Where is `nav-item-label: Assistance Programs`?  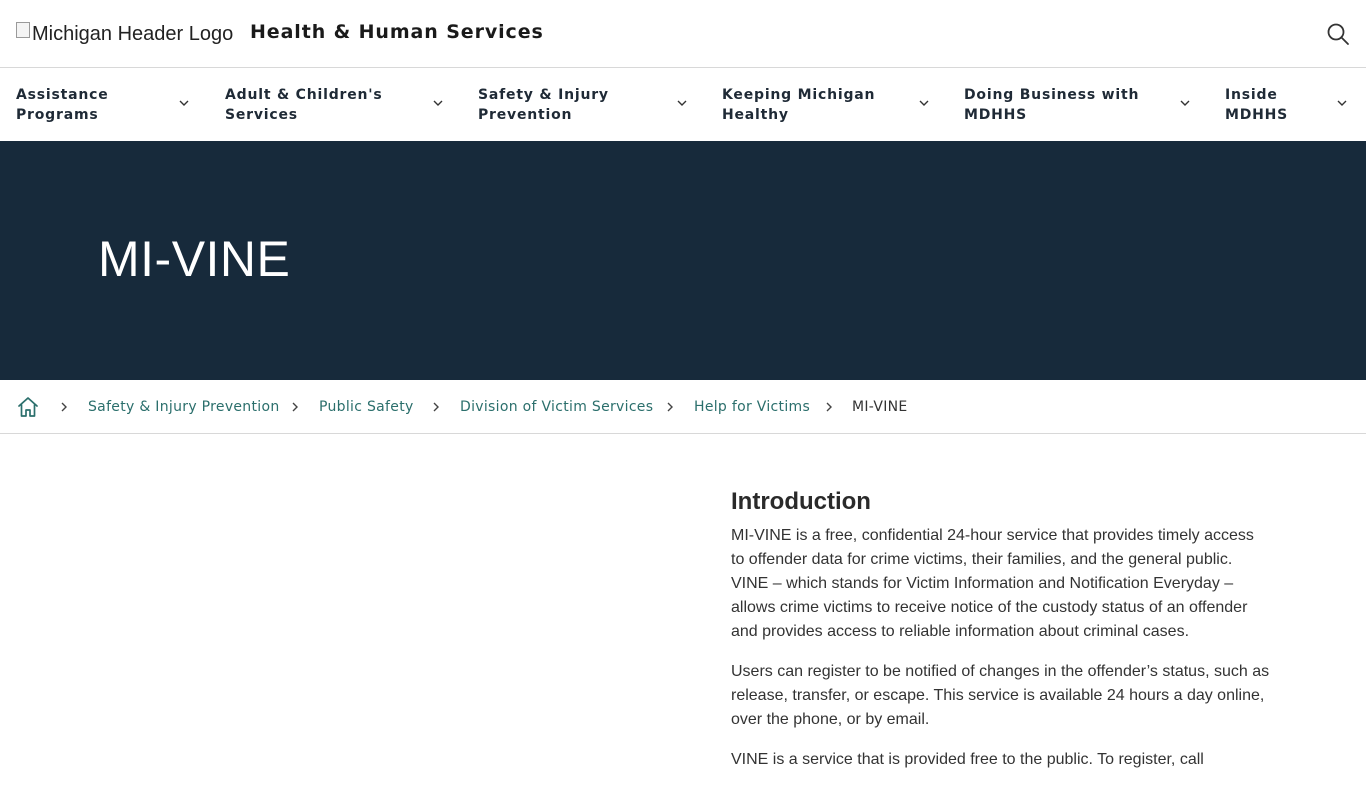 nav-item-label: Assistance Programs is located at coordinates (62, 105).